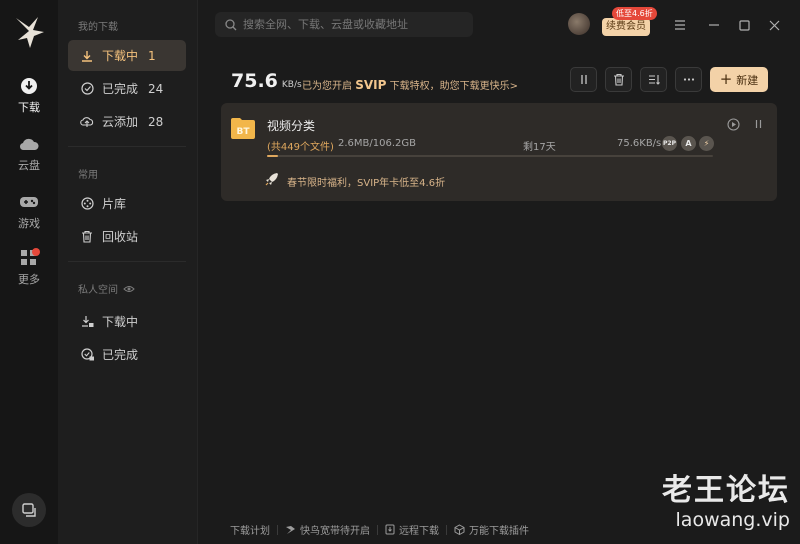  Describe the element at coordinates (152, 55) in the screenshot. I see `sidebar-item-count: 1` at that location.